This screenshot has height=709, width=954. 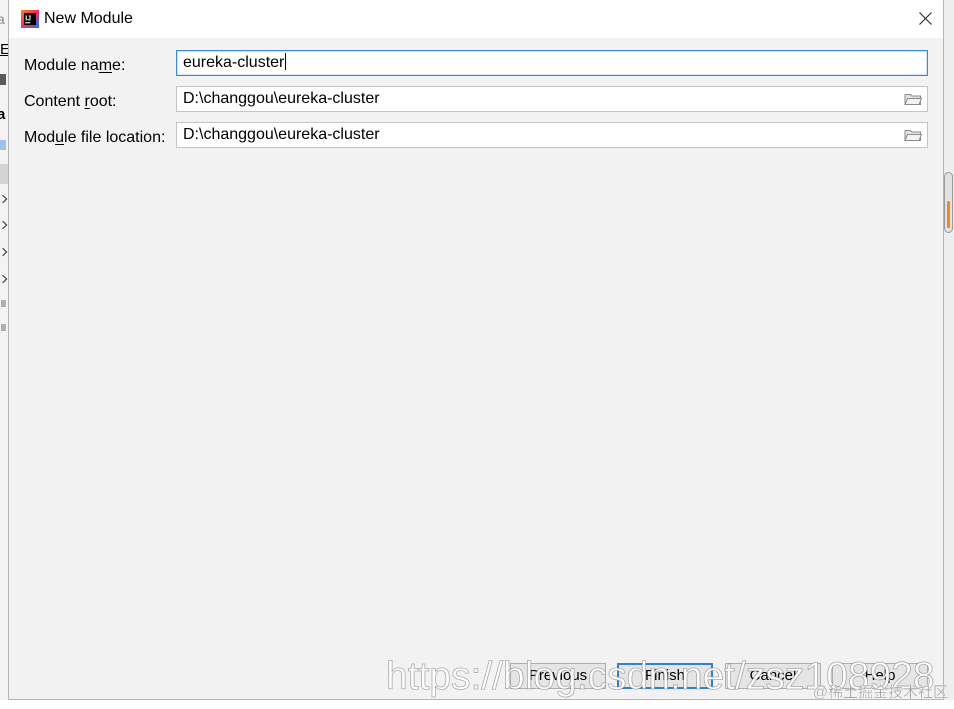 I want to click on module-name-value: eureka-cluster, so click(x=234, y=62).